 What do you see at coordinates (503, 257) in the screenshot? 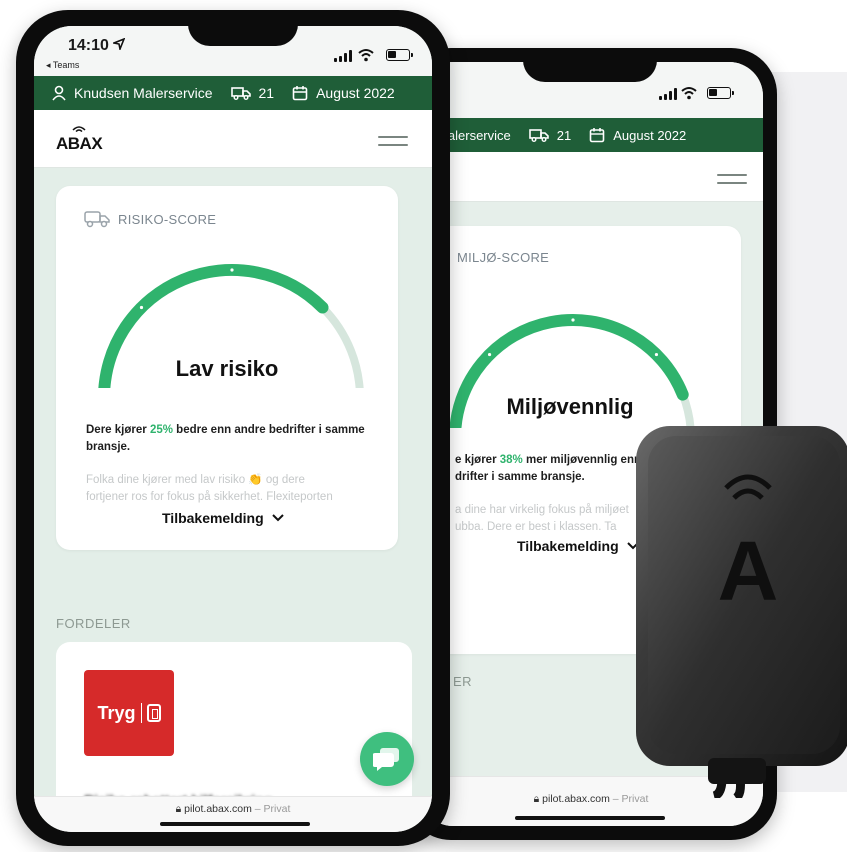
I see `card-label: MILJØ-SCORE` at bounding box center [503, 257].